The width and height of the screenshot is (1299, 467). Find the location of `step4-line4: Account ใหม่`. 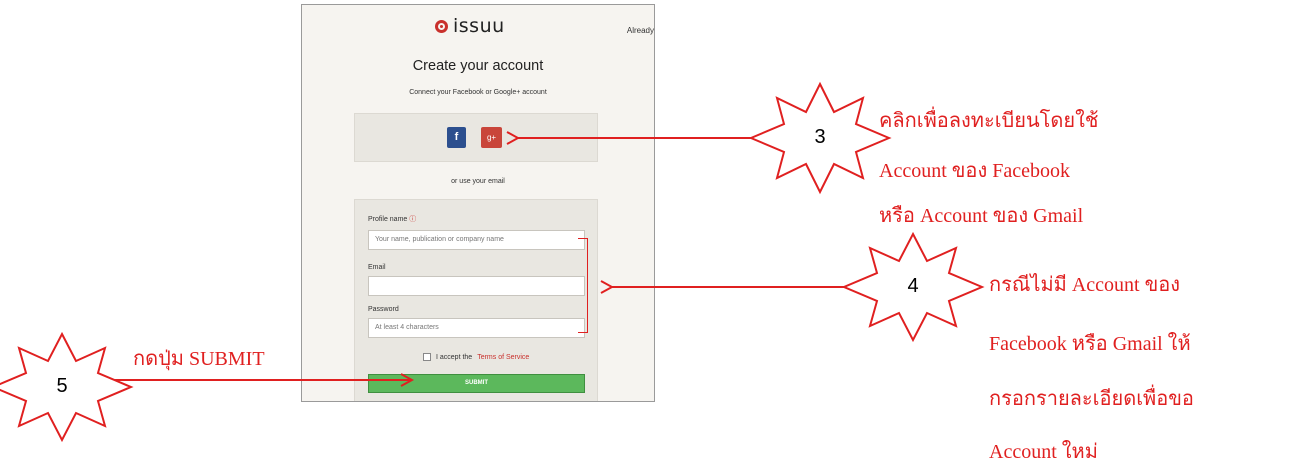

step4-line4: Account ใหม่ is located at coordinates (1043, 452).